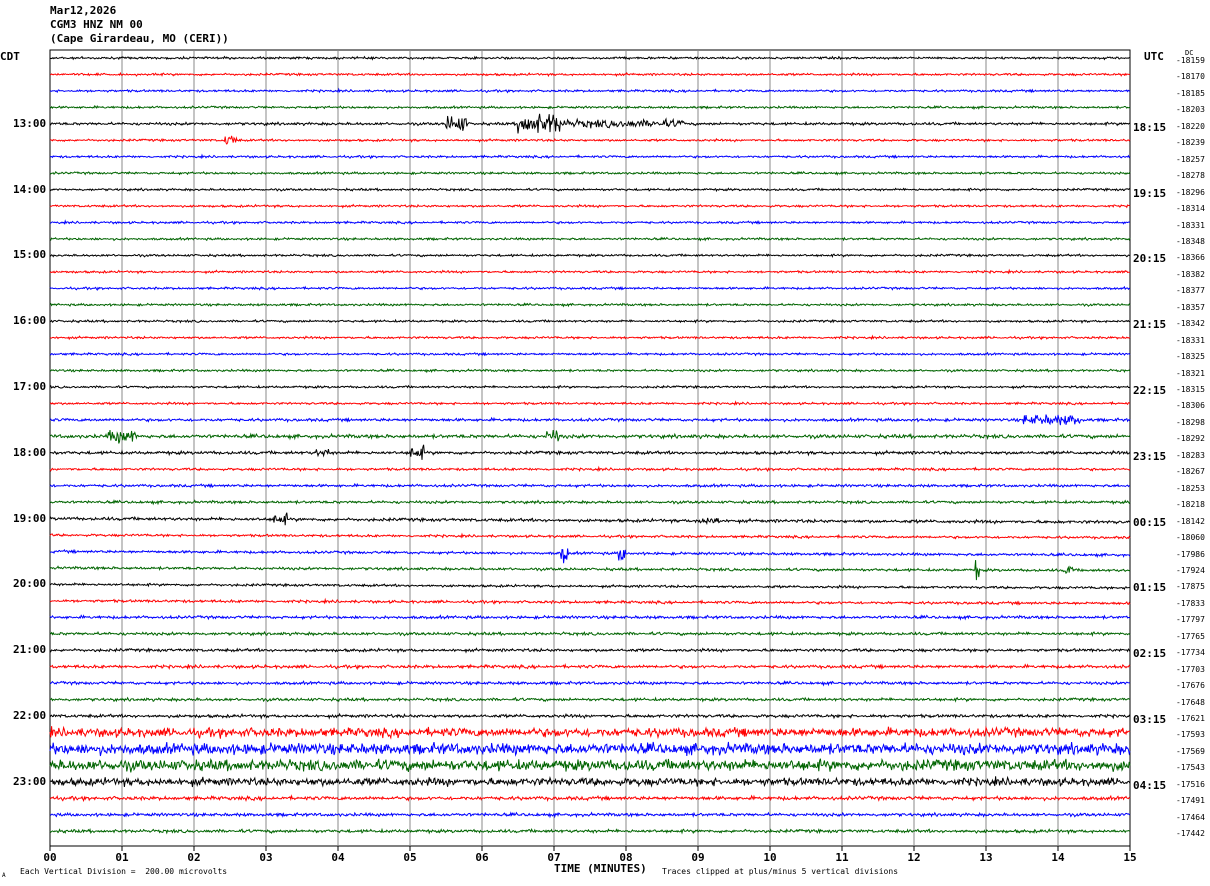 The height and width of the screenshot is (886, 1210). I want to click on x-tick-label-12: 12, so click(913, 857).